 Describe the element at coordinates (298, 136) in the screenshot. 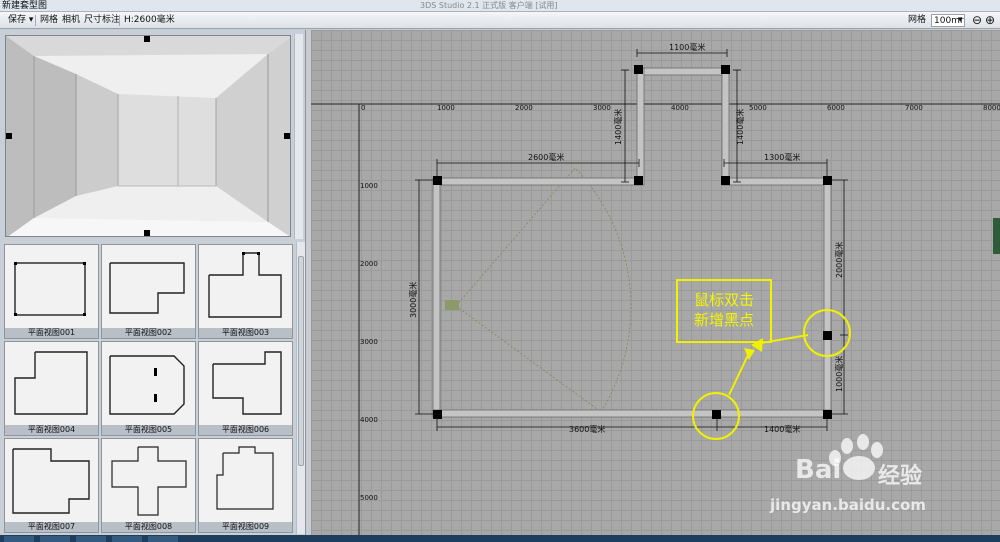

I see `preview-scrollbar` at that location.